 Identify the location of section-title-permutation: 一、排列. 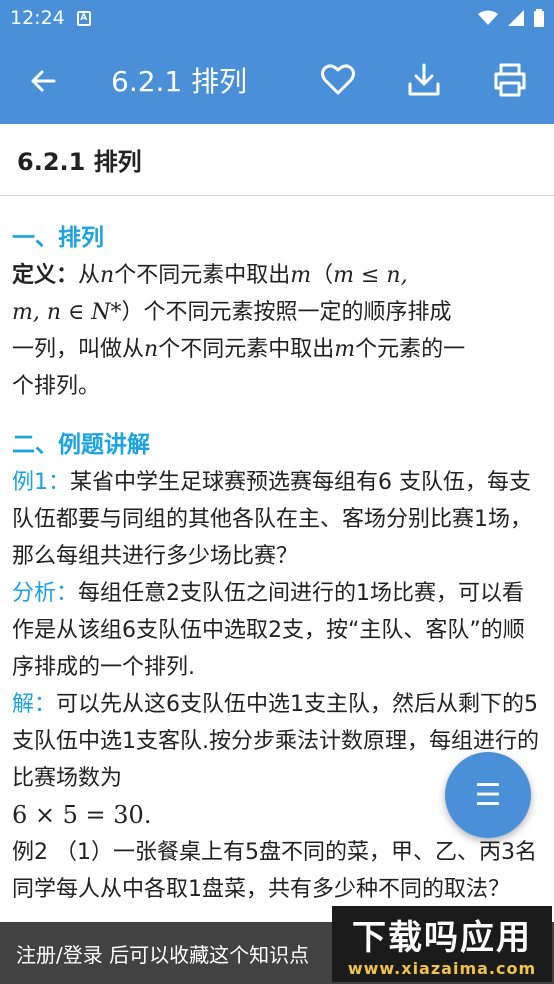
(58, 238).